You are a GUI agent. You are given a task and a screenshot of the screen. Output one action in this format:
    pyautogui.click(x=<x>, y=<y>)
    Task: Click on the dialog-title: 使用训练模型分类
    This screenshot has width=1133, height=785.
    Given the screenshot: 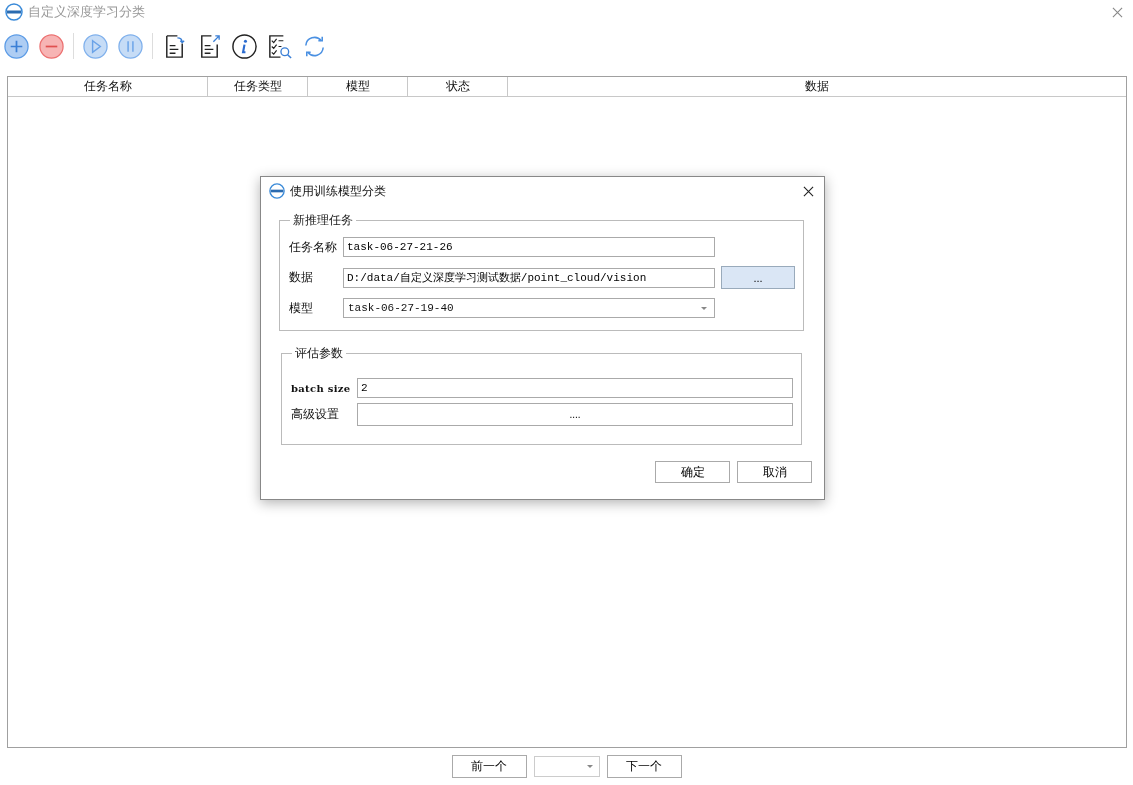 What is the action you would take?
    pyautogui.click(x=338, y=191)
    